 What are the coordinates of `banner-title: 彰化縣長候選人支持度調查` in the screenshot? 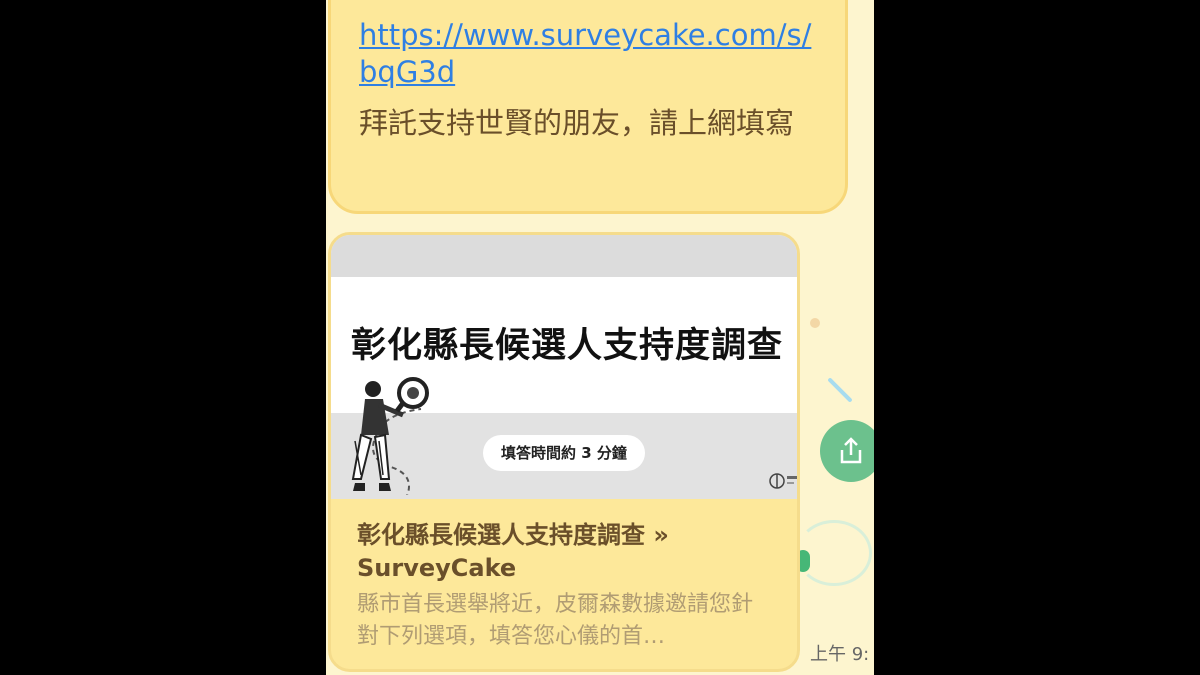 It's located at (566, 346).